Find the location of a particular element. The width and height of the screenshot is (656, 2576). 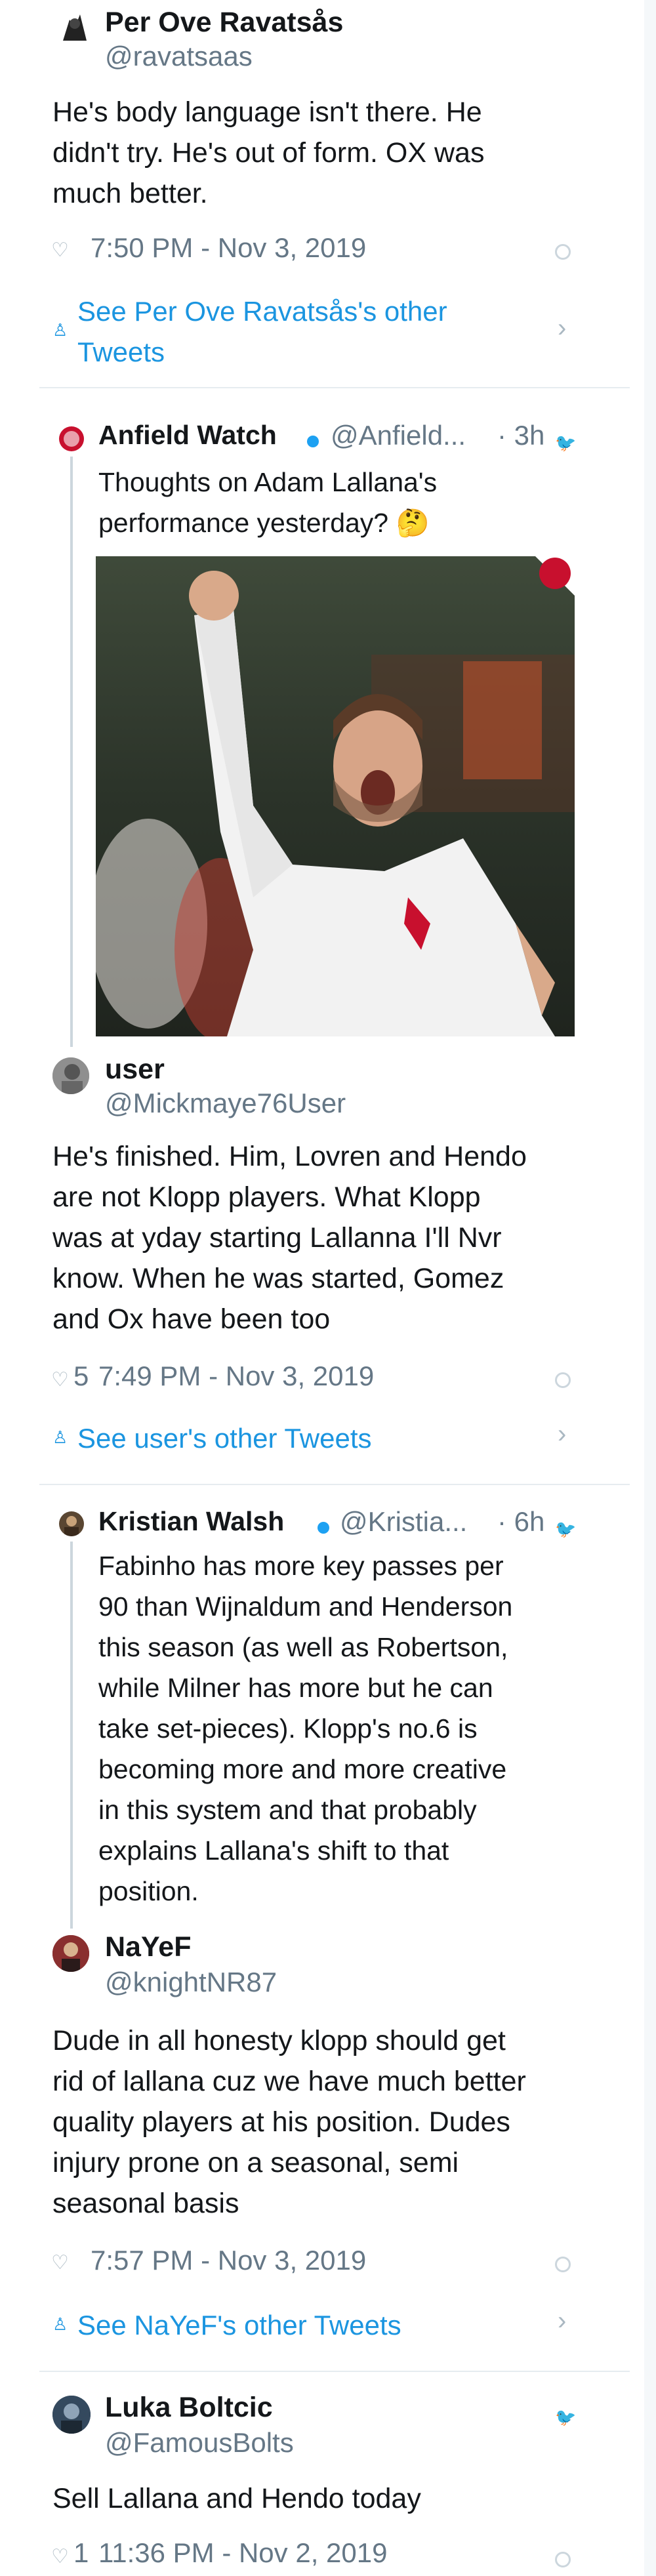

author-name: user is located at coordinates (135, 1069).